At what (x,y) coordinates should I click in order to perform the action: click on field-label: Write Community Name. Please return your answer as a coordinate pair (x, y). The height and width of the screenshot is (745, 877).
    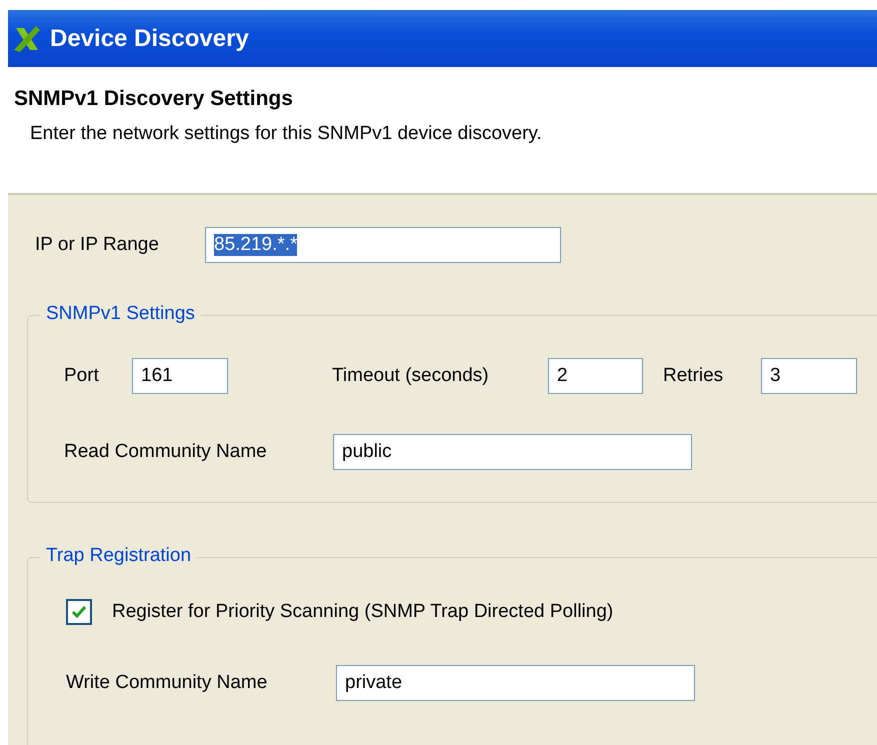
    Looking at the image, I should click on (167, 683).